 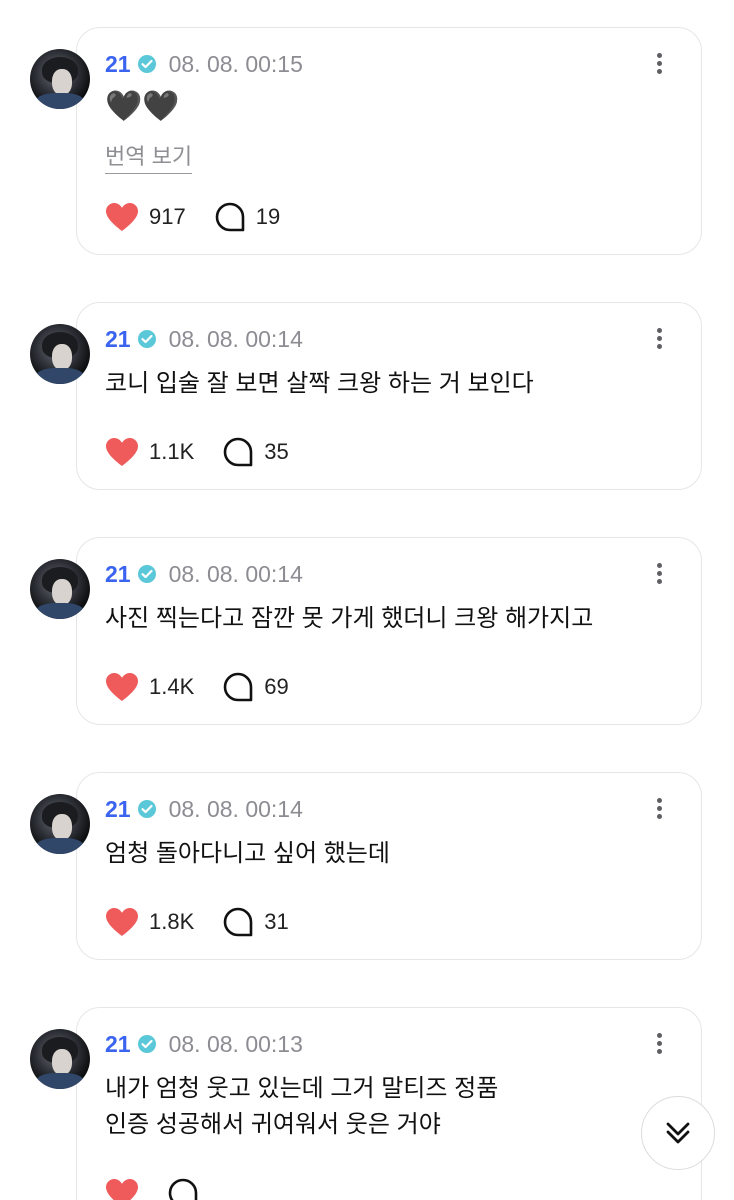 What do you see at coordinates (172, 921) in the screenshot?
I see `like-count: 1.8K` at bounding box center [172, 921].